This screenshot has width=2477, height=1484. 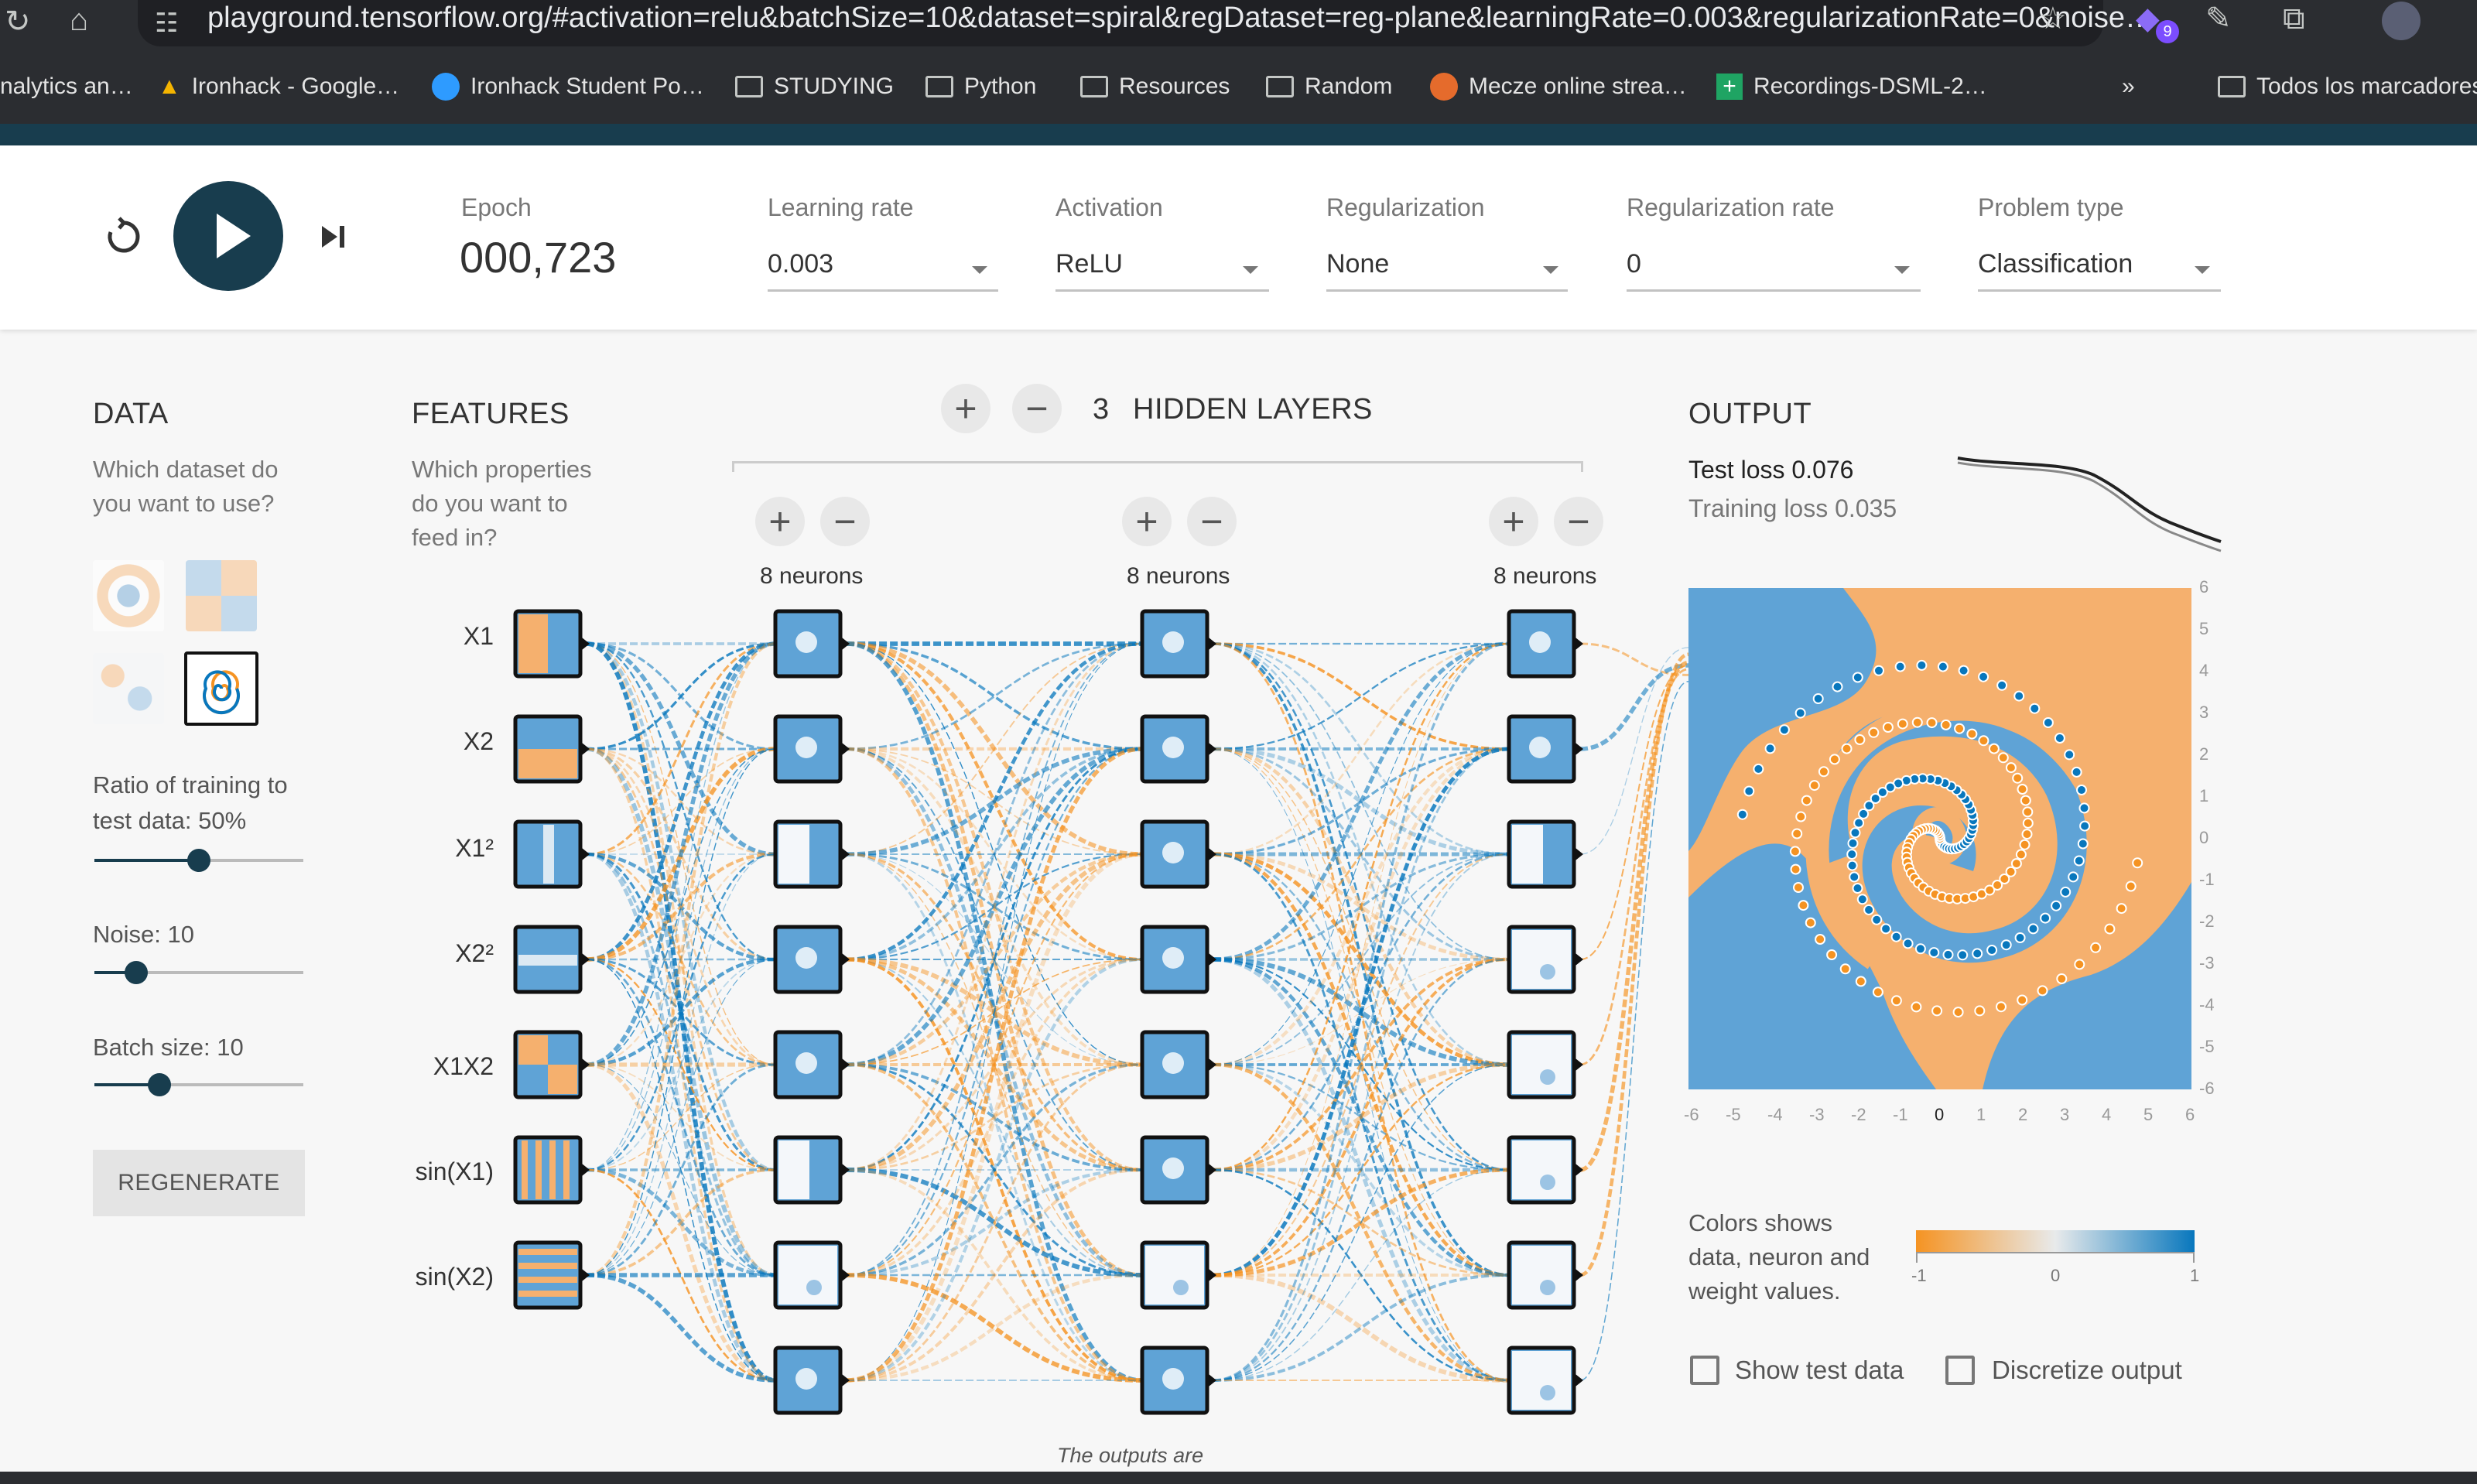 What do you see at coordinates (1819, 1371) in the screenshot?
I see `show-test-data-label: Show test data` at bounding box center [1819, 1371].